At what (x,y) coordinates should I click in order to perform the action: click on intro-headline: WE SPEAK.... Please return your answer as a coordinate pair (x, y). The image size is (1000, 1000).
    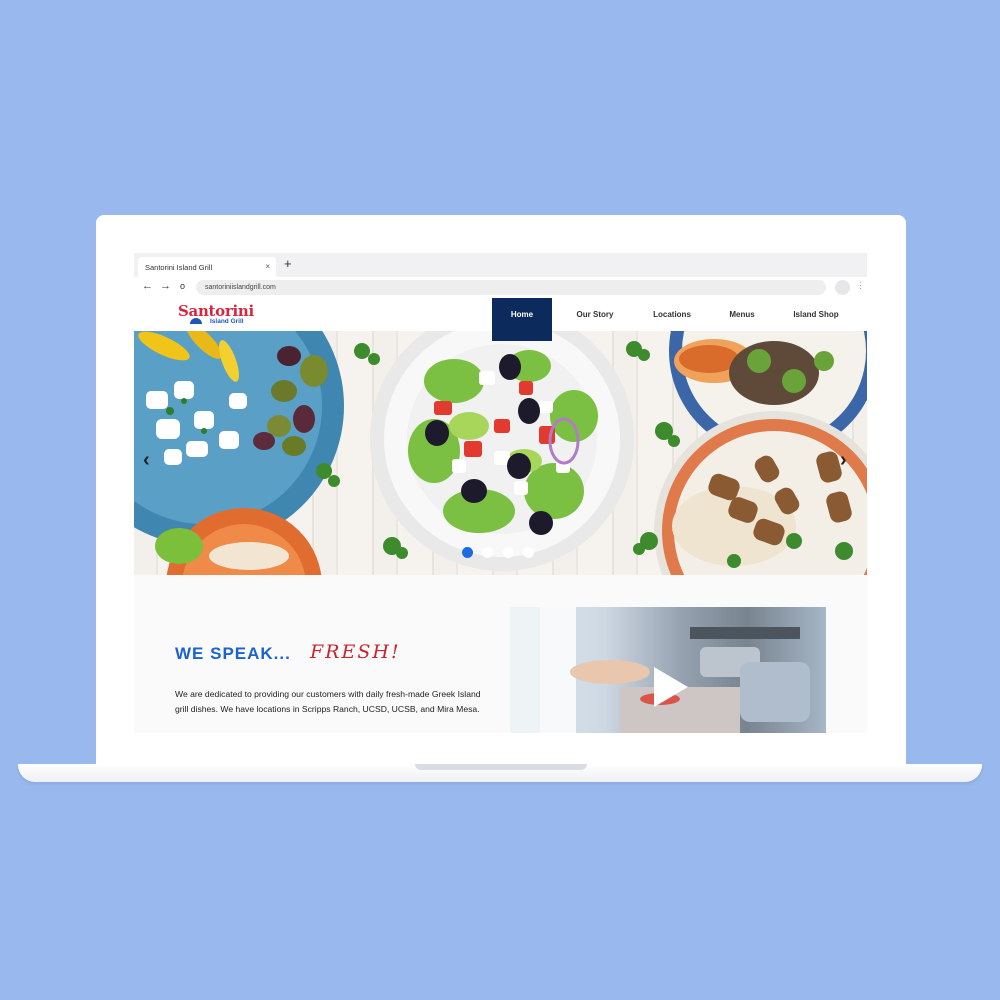
    Looking at the image, I should click on (233, 653).